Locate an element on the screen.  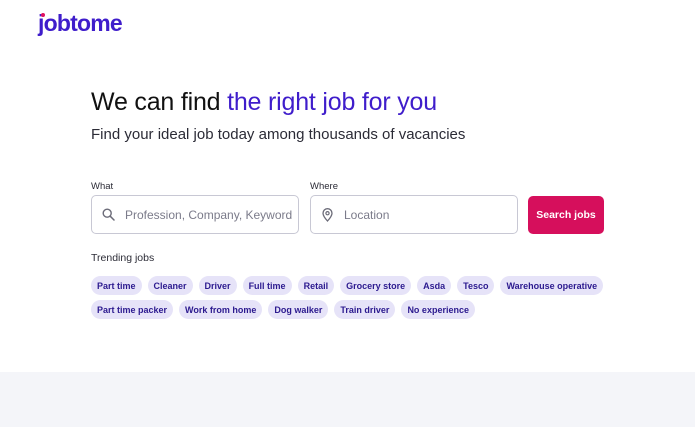
what-placeholder: Profession, Company, Keyword is located at coordinates (209, 214).